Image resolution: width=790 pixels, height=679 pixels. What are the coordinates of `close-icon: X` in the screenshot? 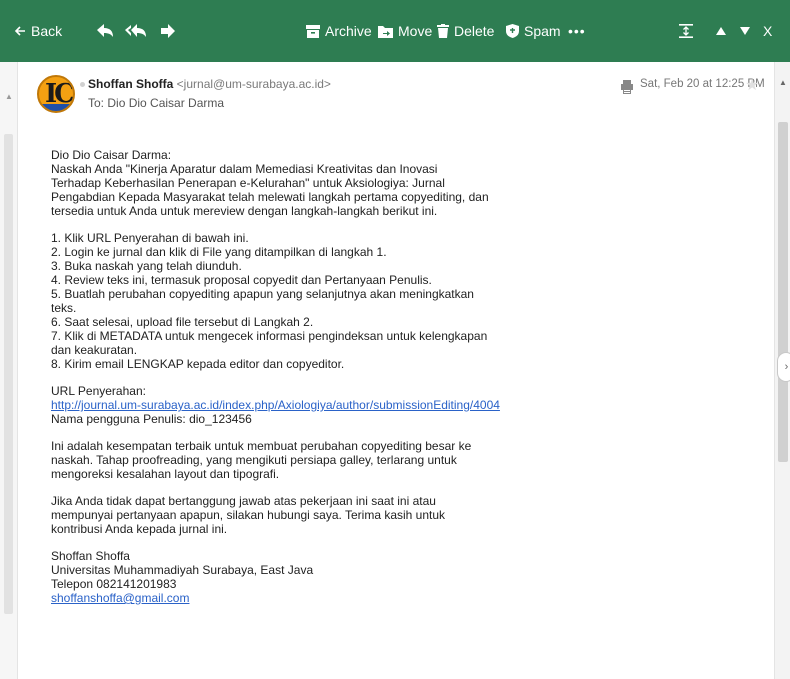 It's located at (768, 31).